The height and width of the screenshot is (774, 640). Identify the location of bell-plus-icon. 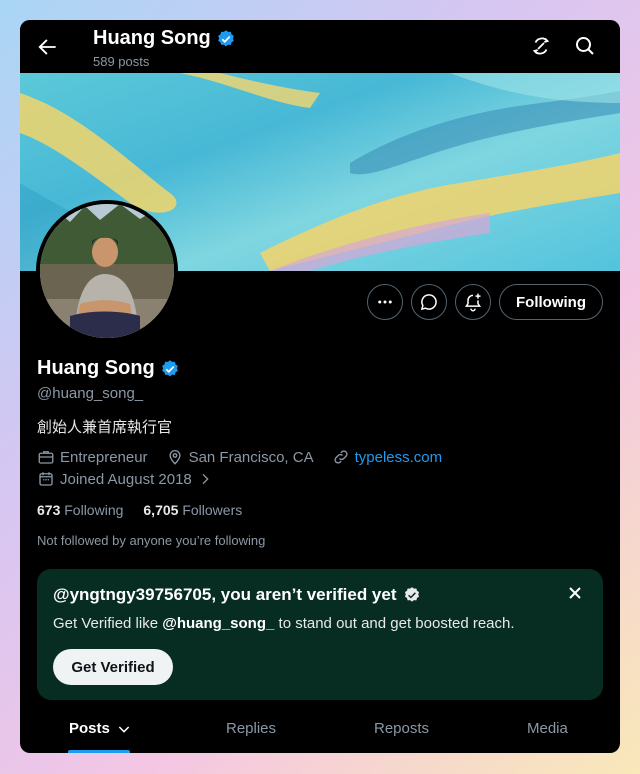
(473, 302).